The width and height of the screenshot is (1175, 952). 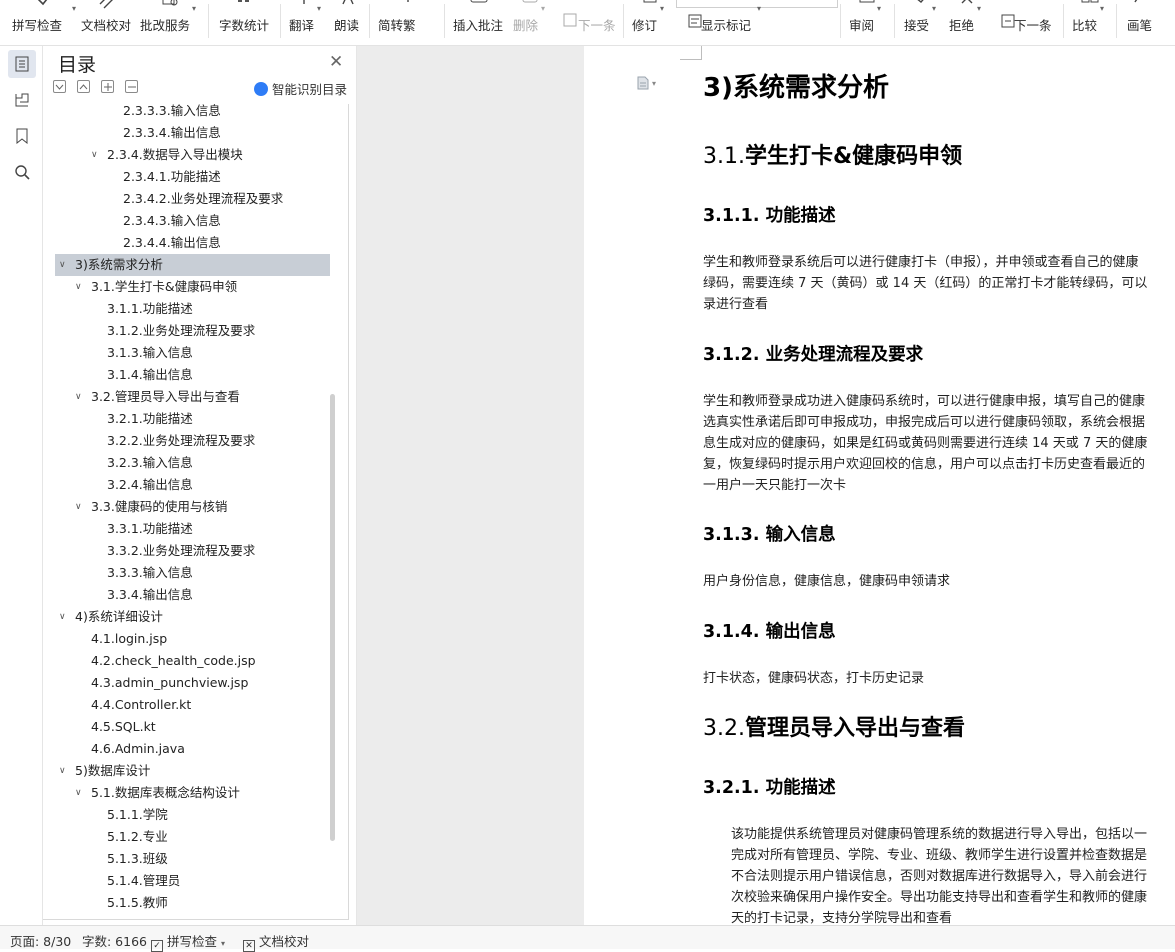 What do you see at coordinates (646, 83) in the screenshot?
I see `paragraph-menu-button: ▾` at bounding box center [646, 83].